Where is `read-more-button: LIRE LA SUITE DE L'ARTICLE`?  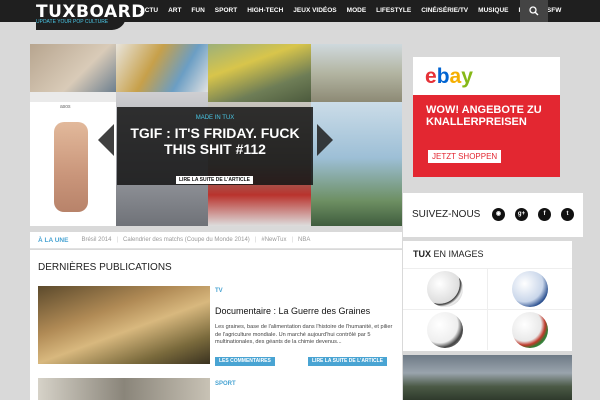
read-more-button: LIRE LA SUITE DE L'ARTICLE is located at coordinates (348, 361).